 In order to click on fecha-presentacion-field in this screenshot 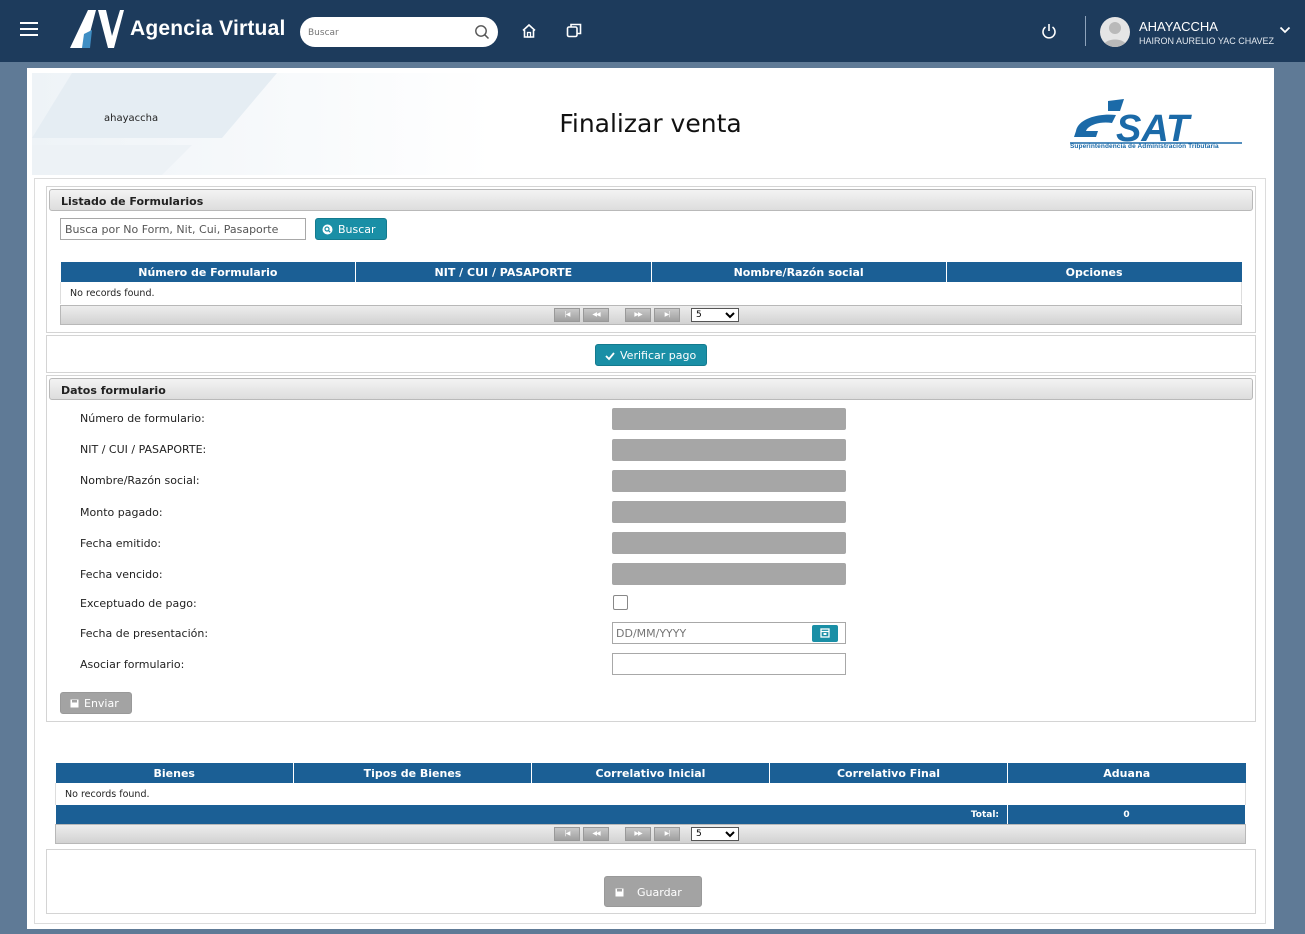, I will do `click(729, 633)`.